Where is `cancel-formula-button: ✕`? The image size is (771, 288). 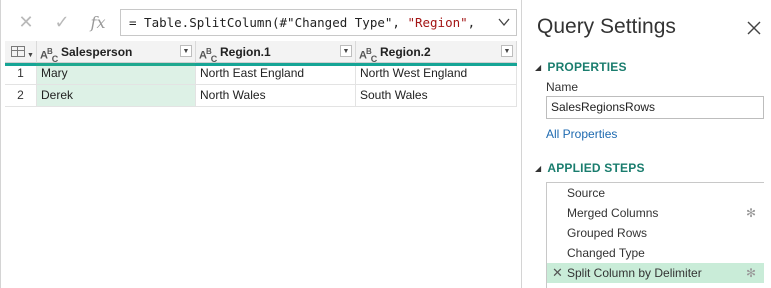 cancel-formula-button: ✕ is located at coordinates (26, 22).